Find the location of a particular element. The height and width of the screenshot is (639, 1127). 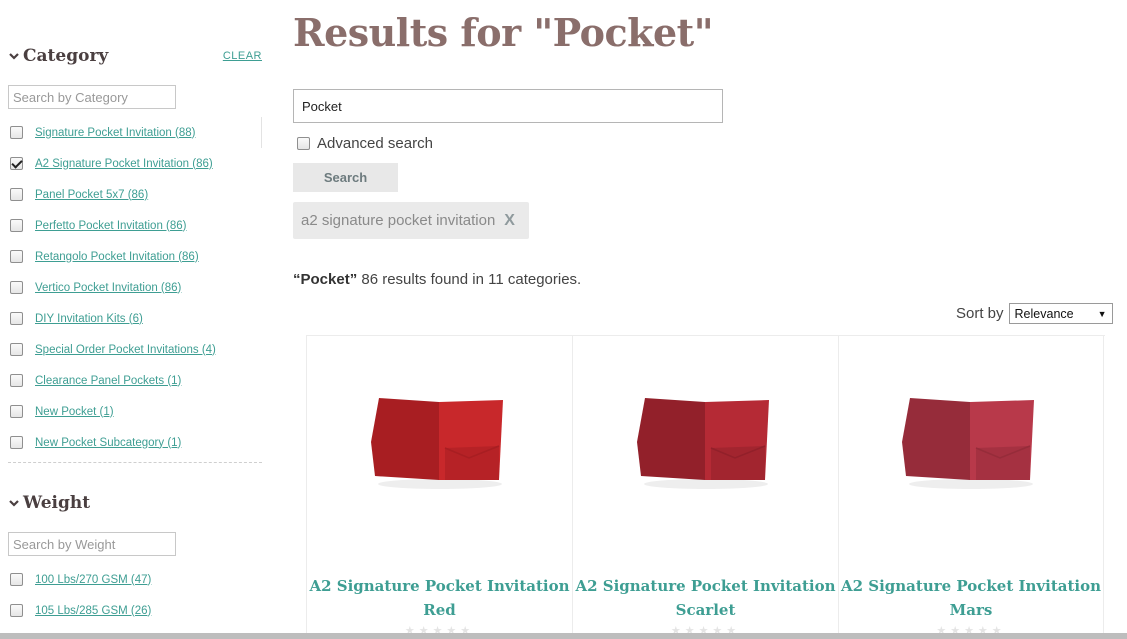

facet-item: 105 Lbs/285 GSM (26) is located at coordinates (80, 610).